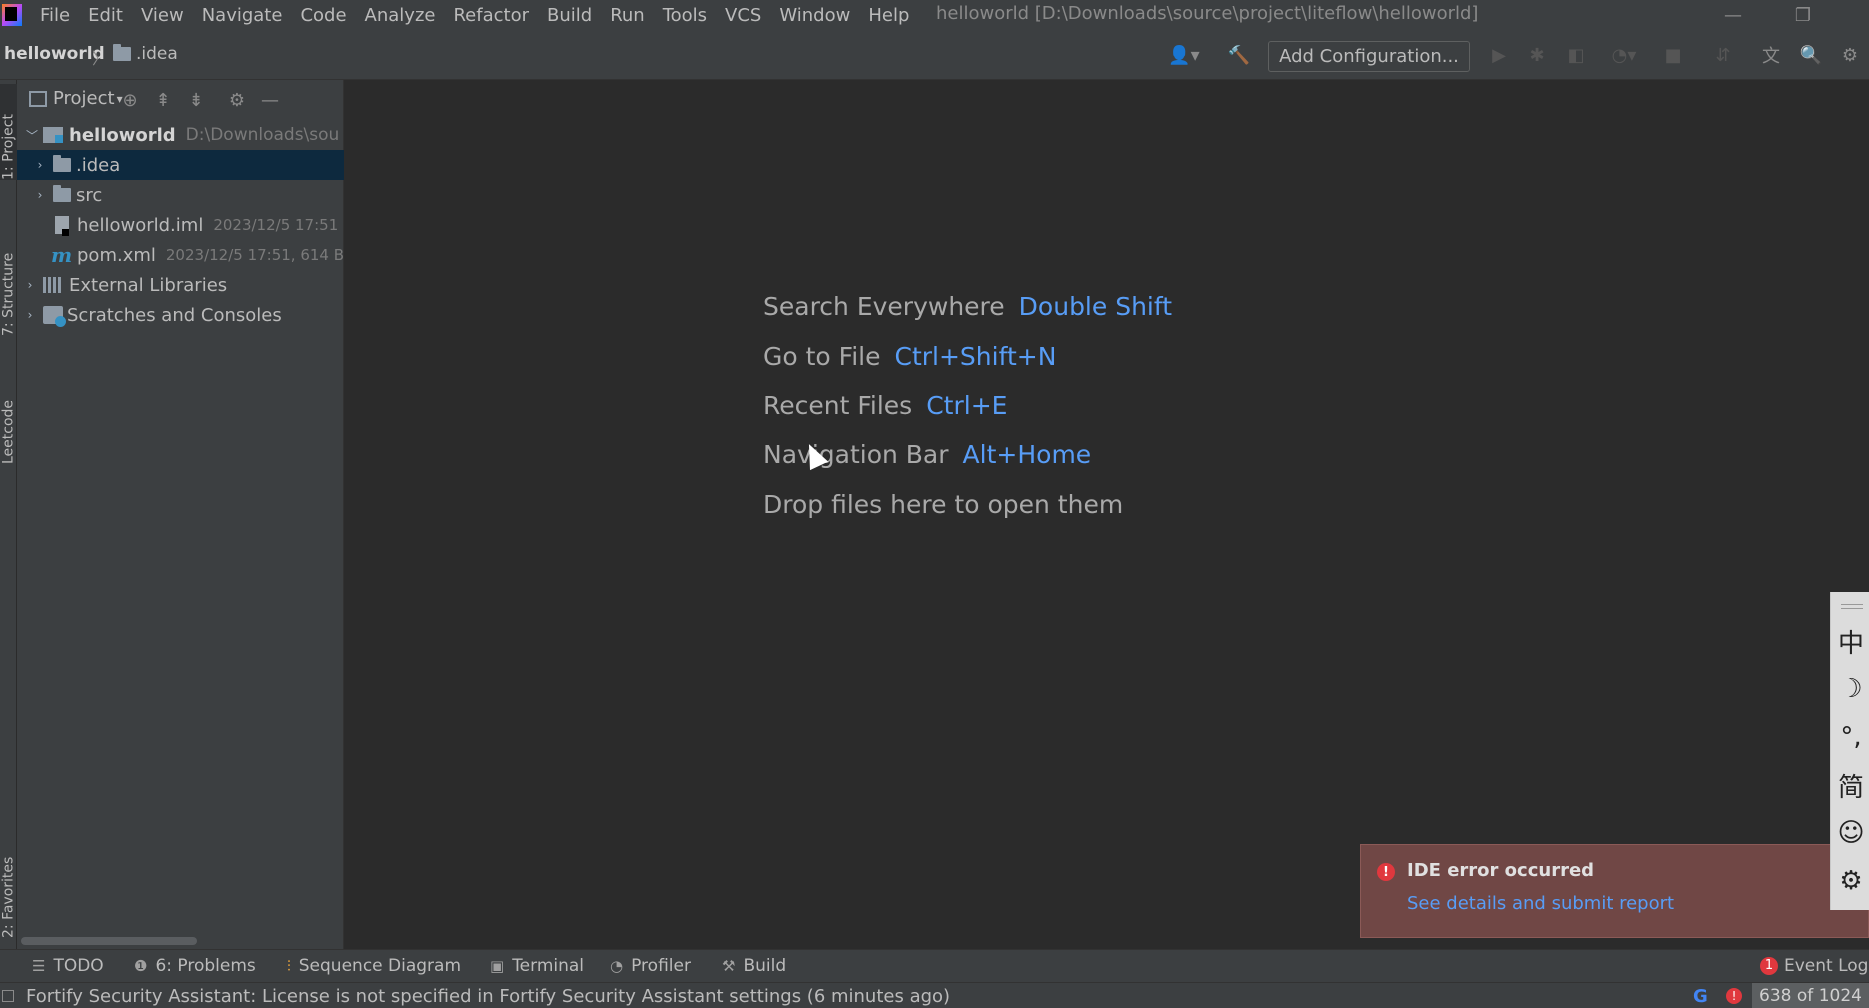 Image resolution: width=1869 pixels, height=1008 pixels. I want to click on tree-item-idea: › .idea, so click(180, 165).